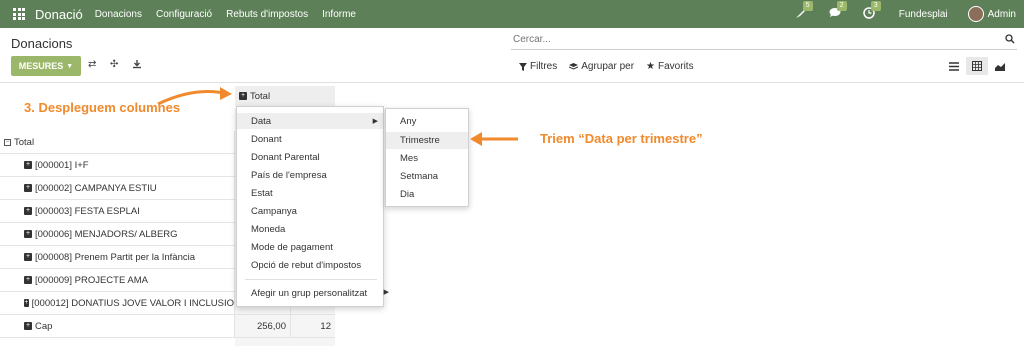 Image resolution: width=1024 pixels, height=346 pixels. What do you see at coordinates (260, 96) in the screenshot?
I see `column-header-label: Total` at bounding box center [260, 96].